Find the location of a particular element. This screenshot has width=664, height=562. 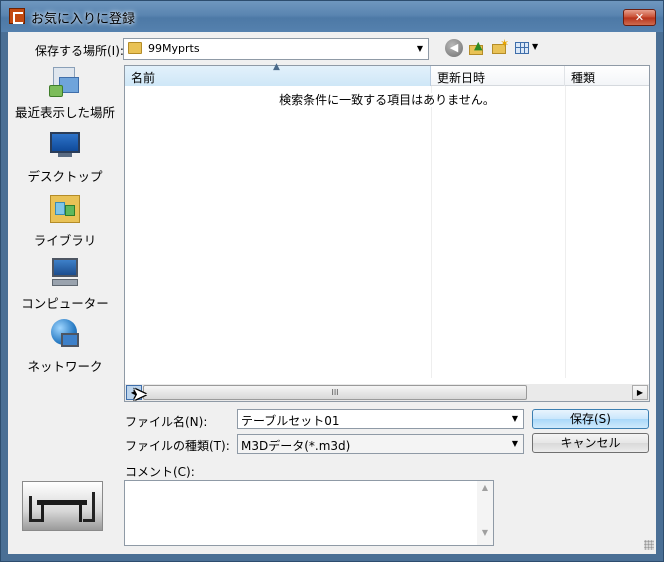

column-type-label: 種類 is located at coordinates (583, 78).